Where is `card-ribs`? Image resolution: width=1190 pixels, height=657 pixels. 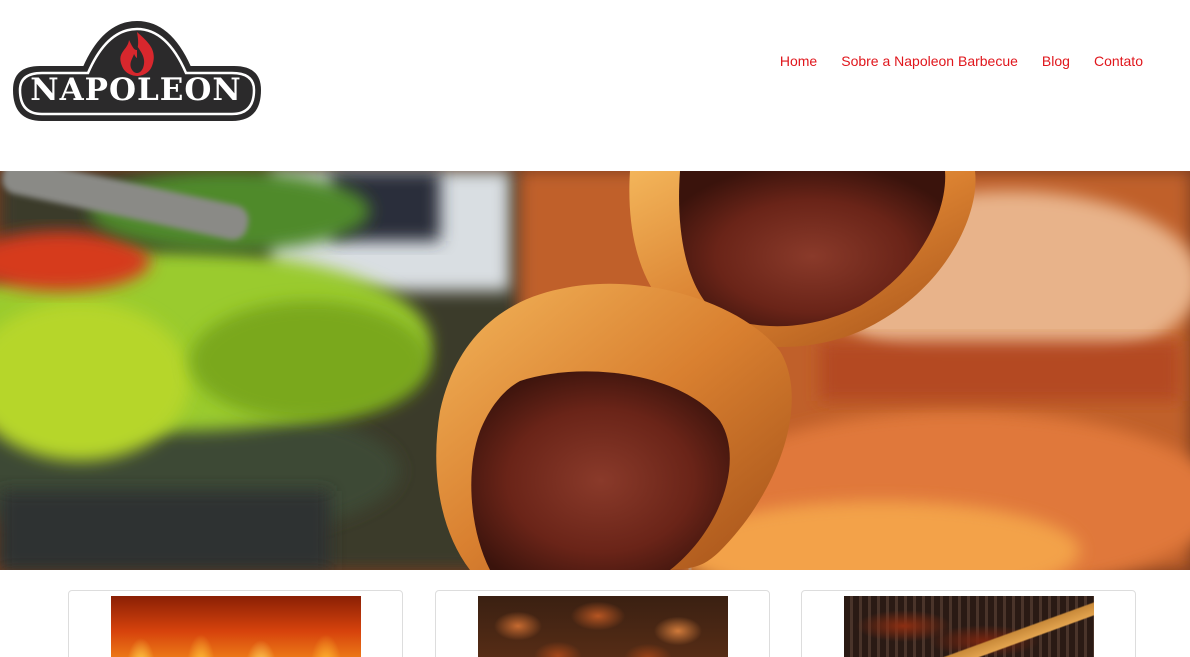
card-ribs is located at coordinates (968, 623).